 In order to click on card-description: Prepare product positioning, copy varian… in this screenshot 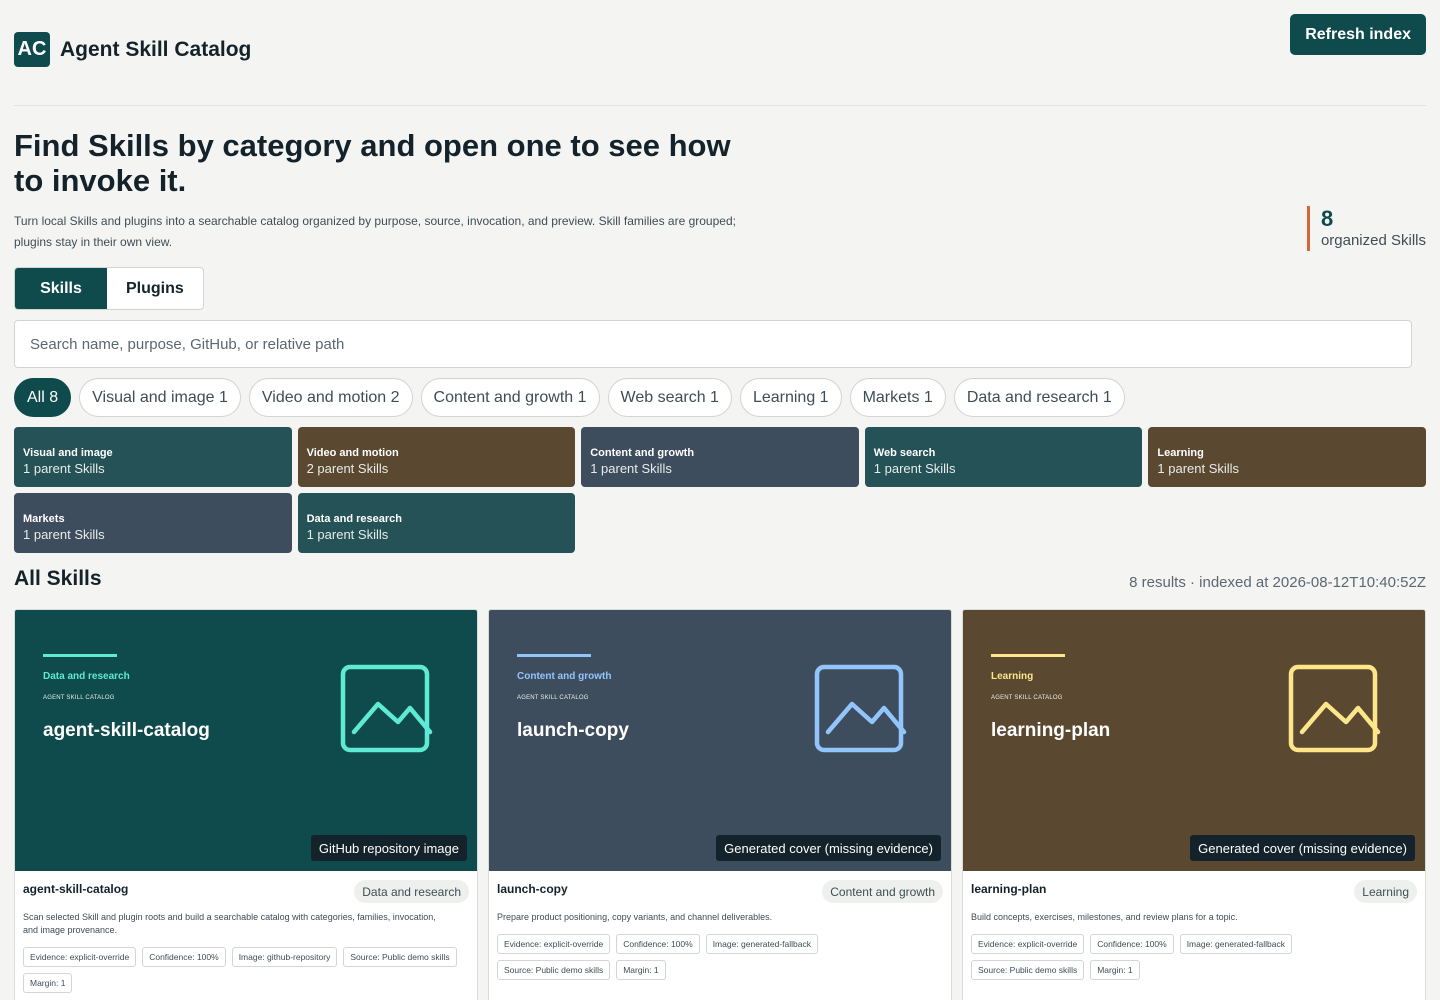, I will do `click(635, 917)`.